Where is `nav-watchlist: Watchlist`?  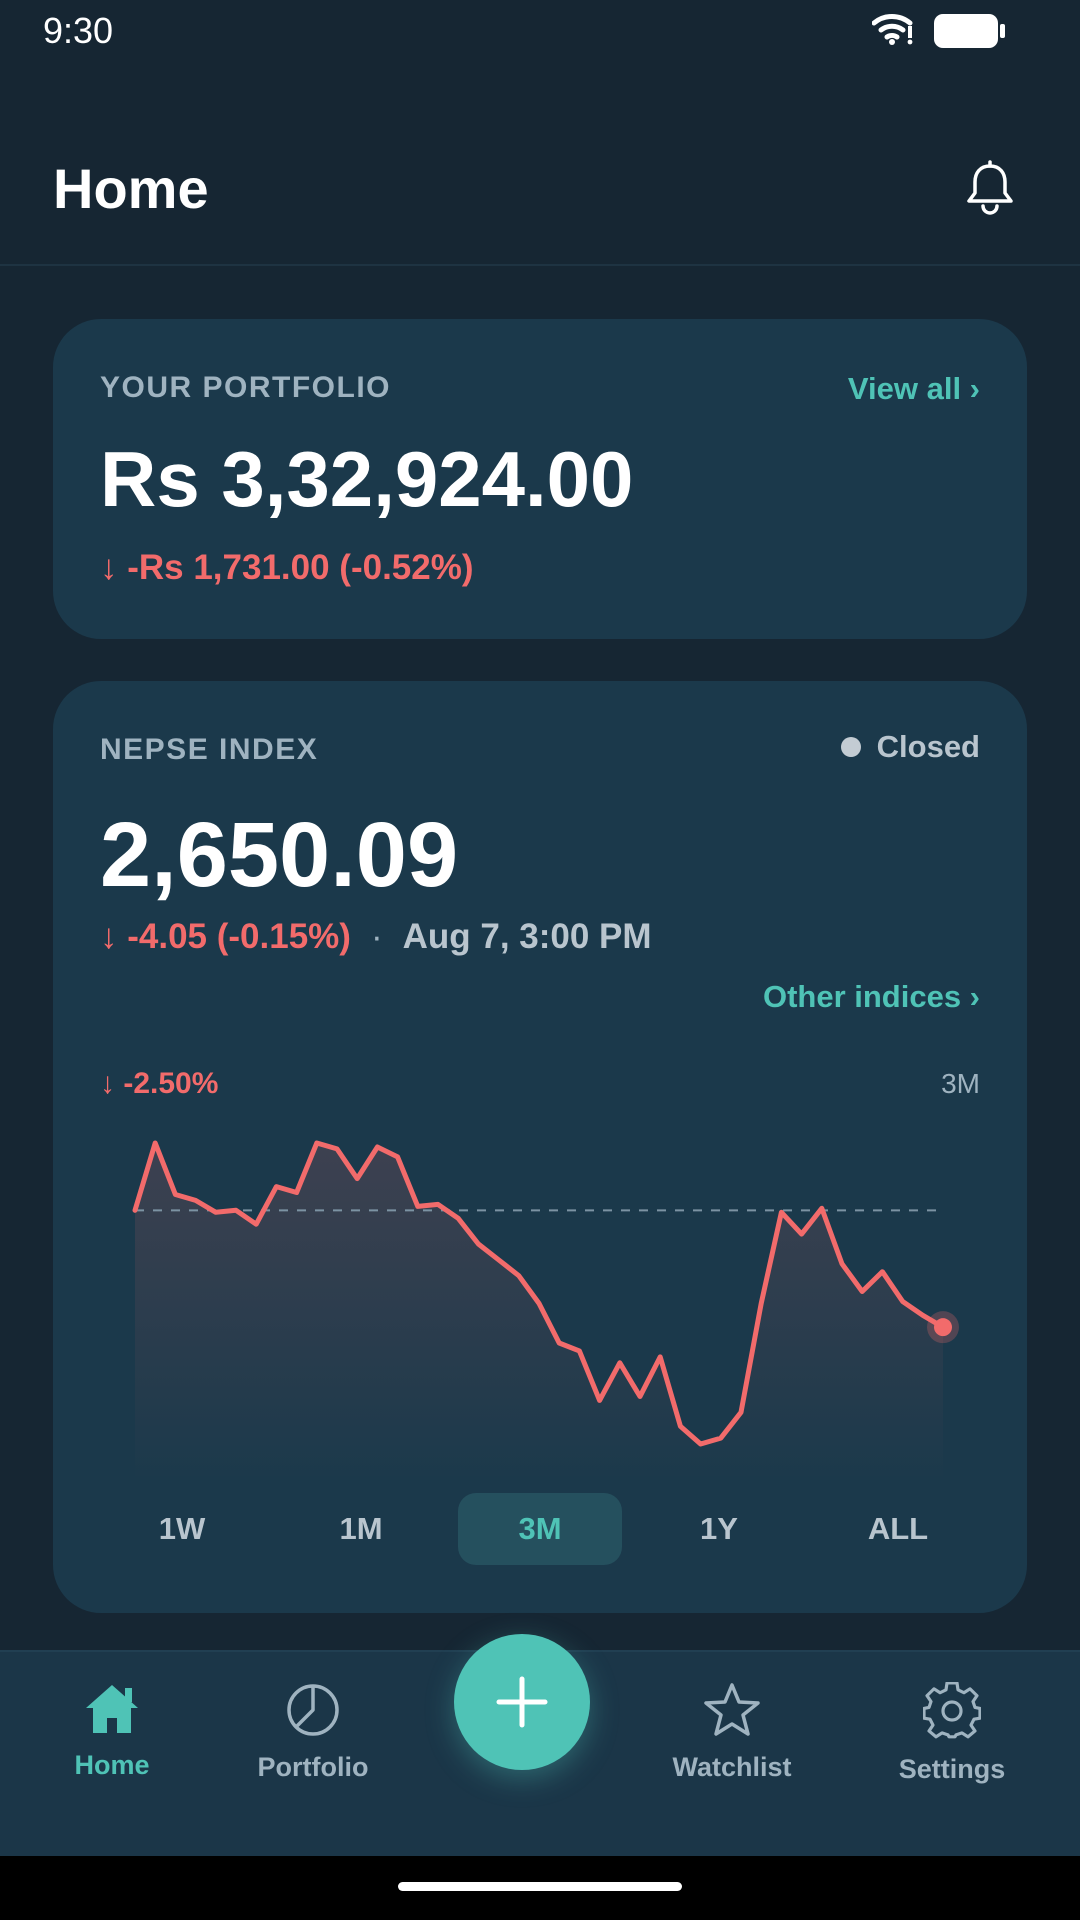
nav-watchlist: Watchlist is located at coordinates (732, 1747).